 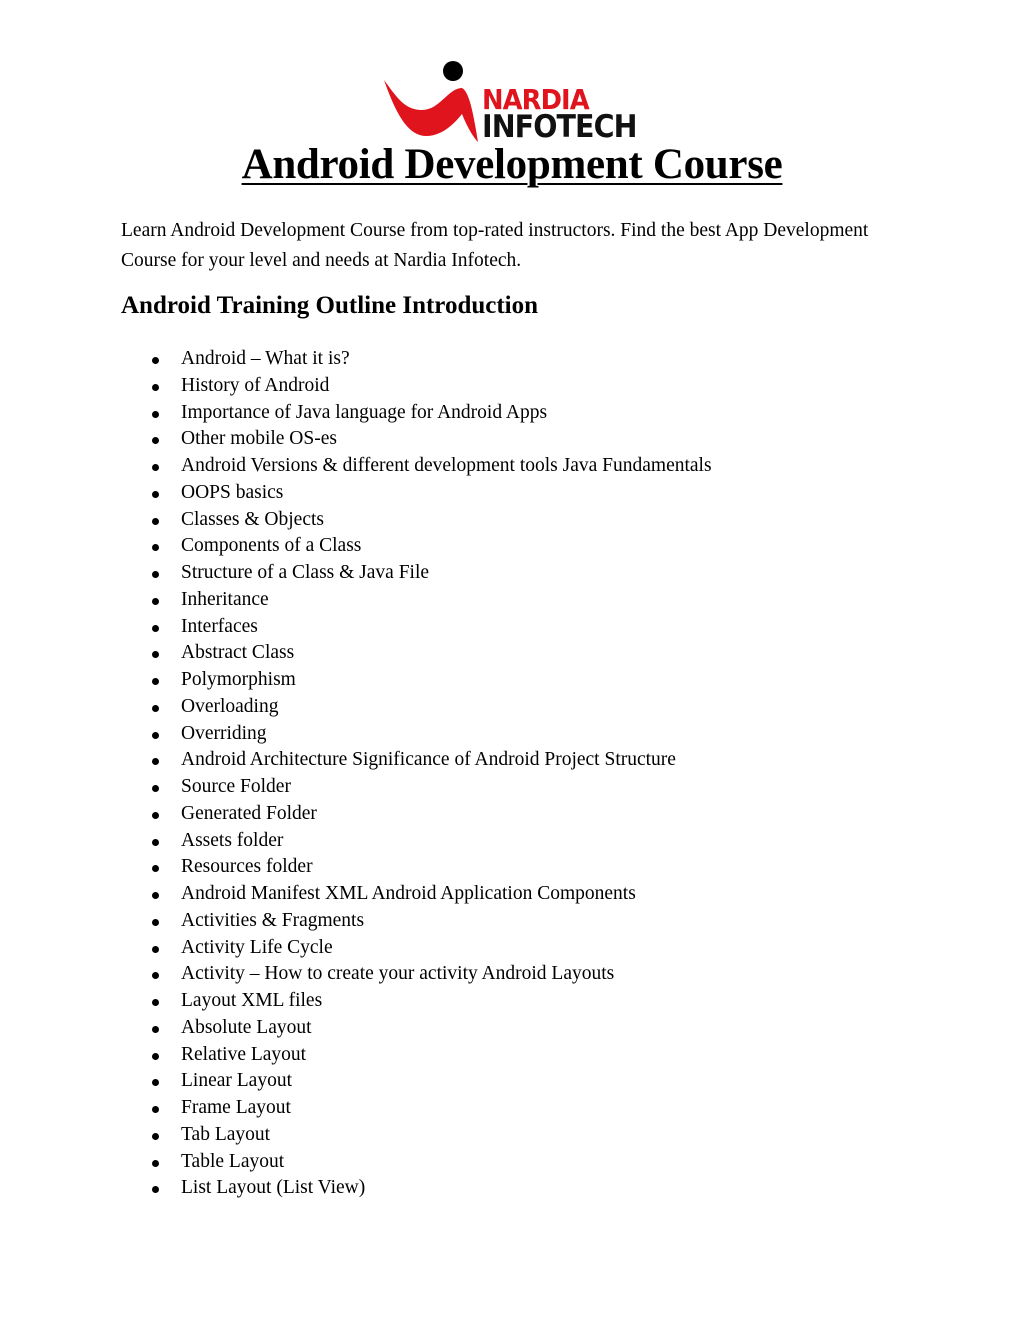 I want to click on outline-list-item: Table Layout, so click(x=356, y=1162).